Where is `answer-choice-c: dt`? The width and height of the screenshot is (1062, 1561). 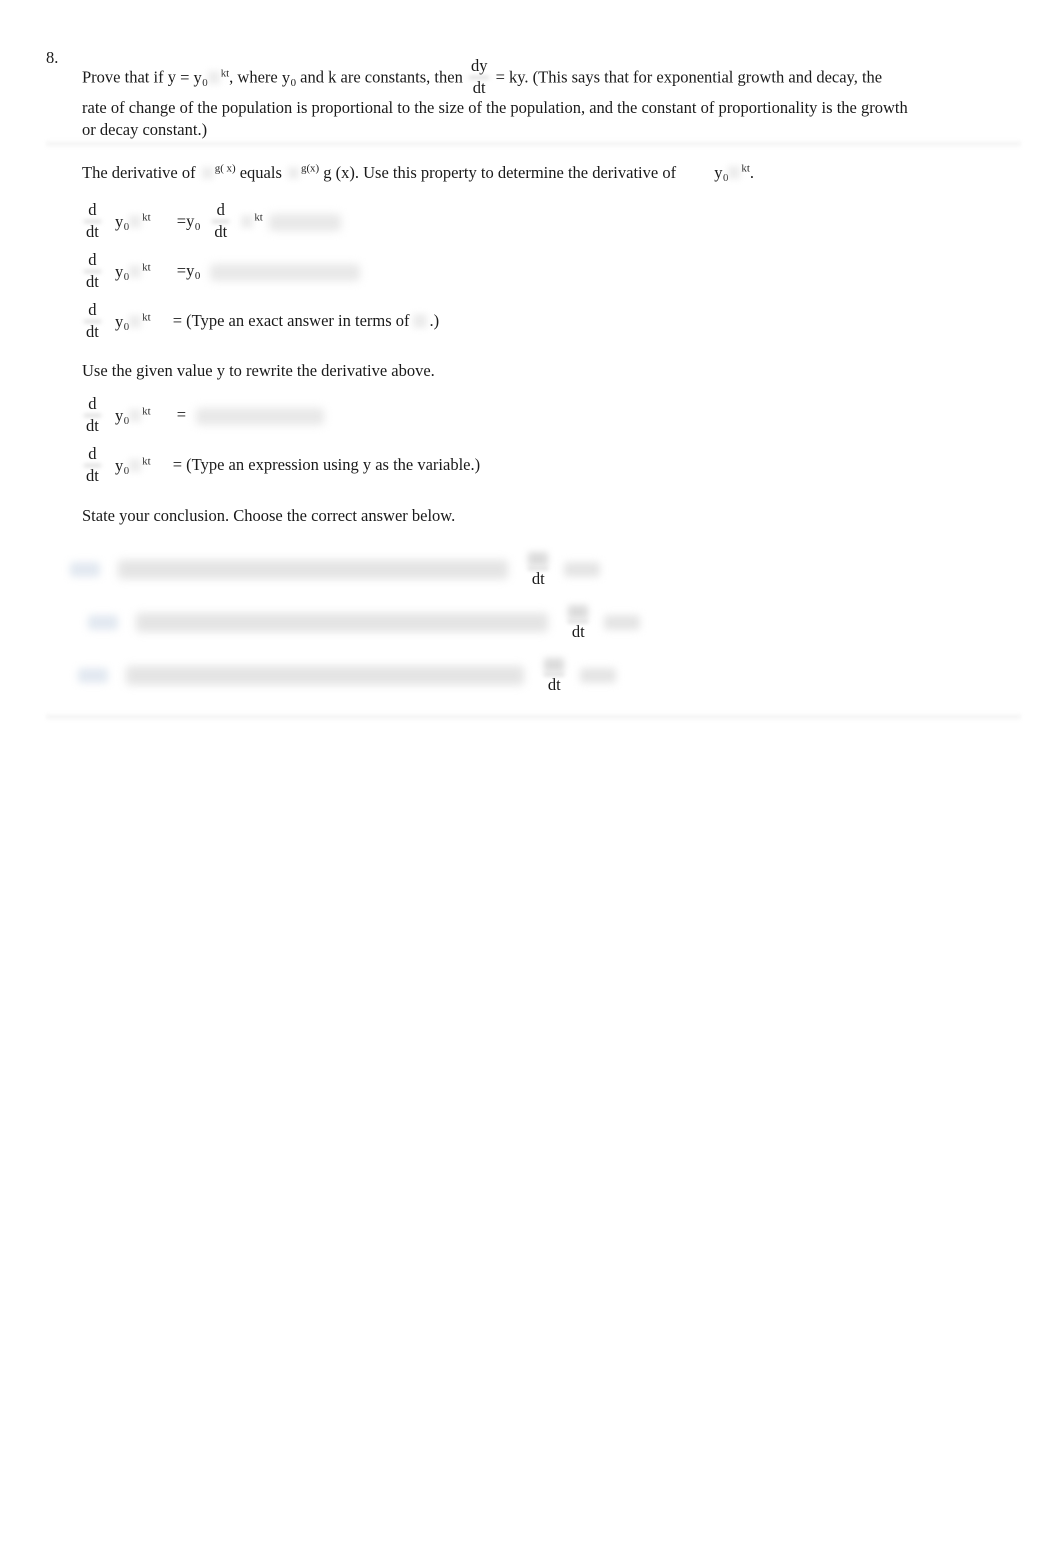 answer-choice-c: dt is located at coordinates (354, 684).